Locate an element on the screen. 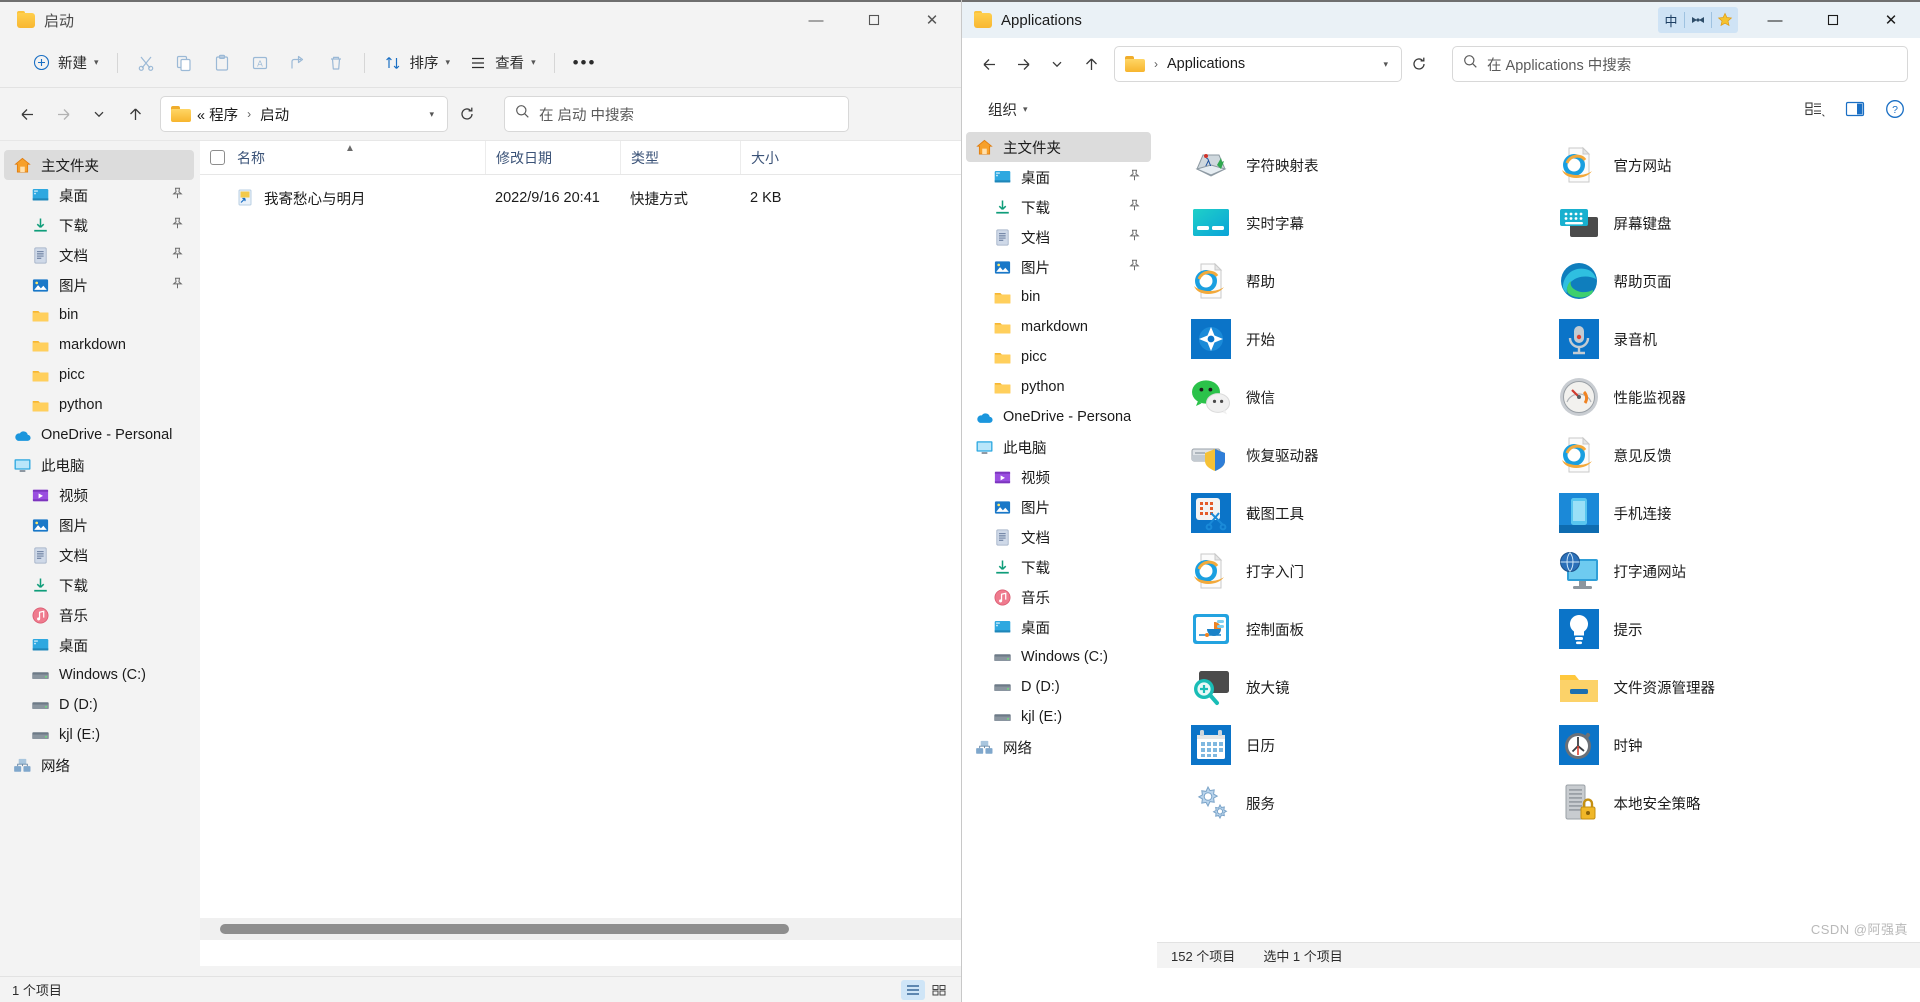  list-item: 提示 is located at coordinates (1736, 629).